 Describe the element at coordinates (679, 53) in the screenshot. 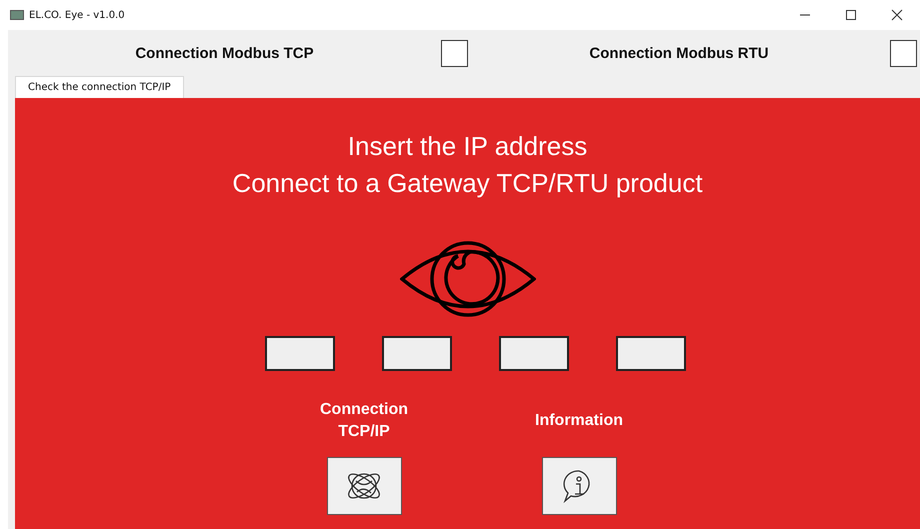

I see `mode-label: Connection Modbus RTU` at that location.